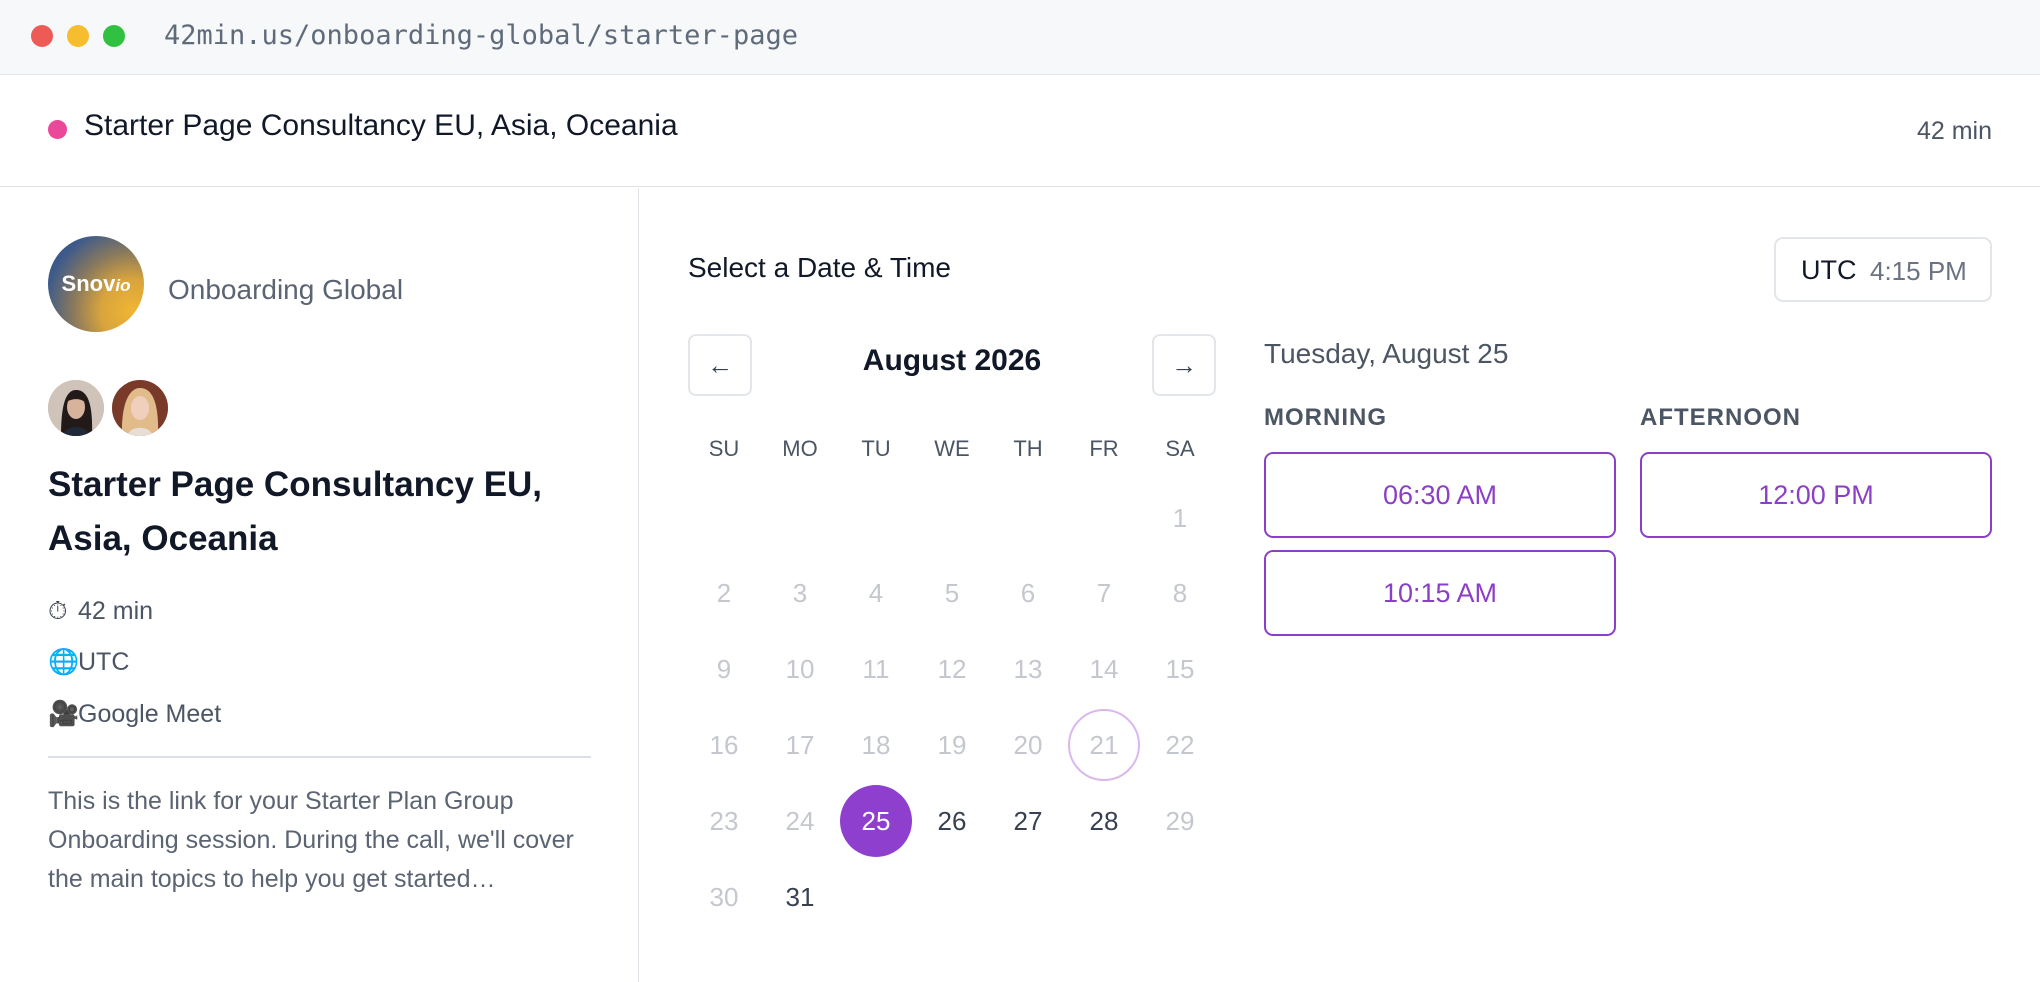 This screenshot has width=2040, height=982. I want to click on weekday-header: TH, so click(1028, 448).